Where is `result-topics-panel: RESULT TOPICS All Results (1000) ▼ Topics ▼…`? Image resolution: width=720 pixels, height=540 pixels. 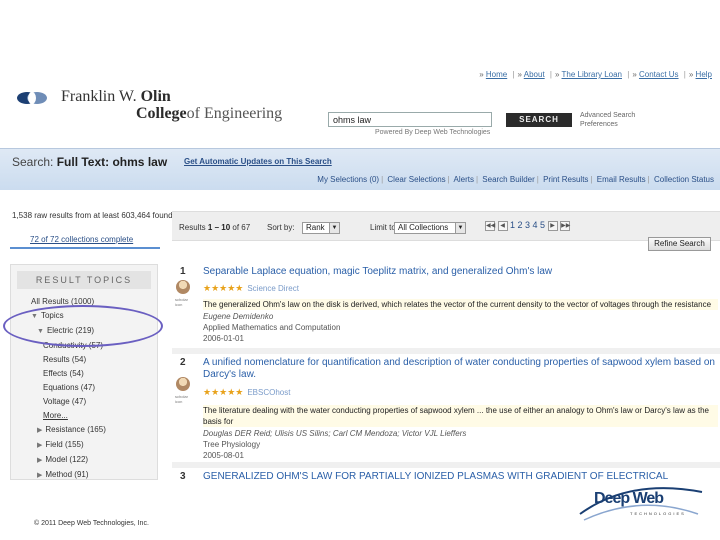 result-topics-panel: RESULT TOPICS All Results (1000) ▼ Topics ▼… is located at coordinates (84, 372).